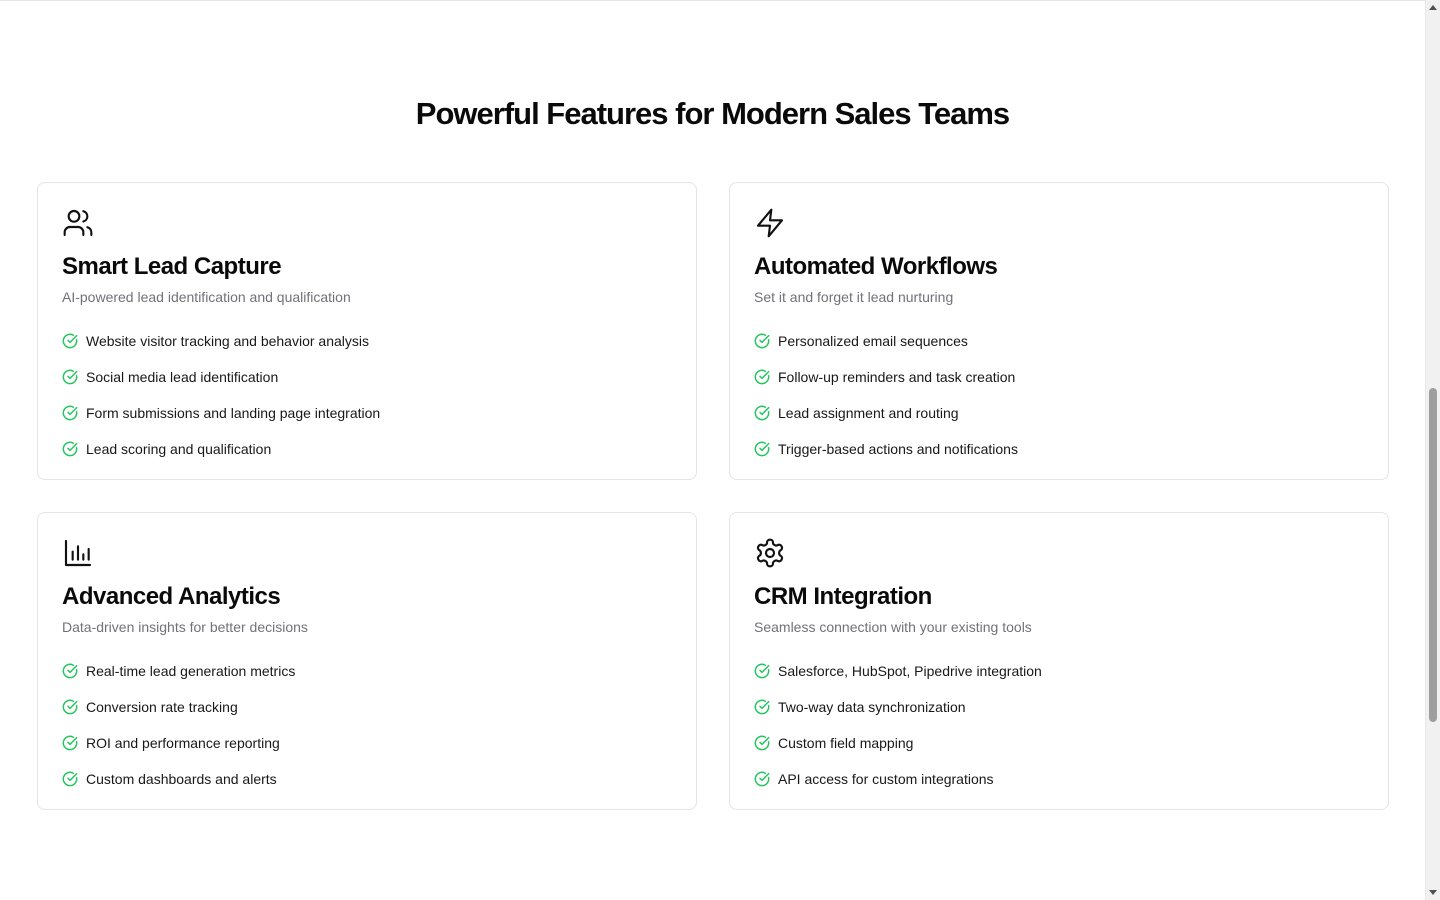 This screenshot has height=900, width=1440. What do you see at coordinates (78, 223) in the screenshot?
I see `users-icon` at bounding box center [78, 223].